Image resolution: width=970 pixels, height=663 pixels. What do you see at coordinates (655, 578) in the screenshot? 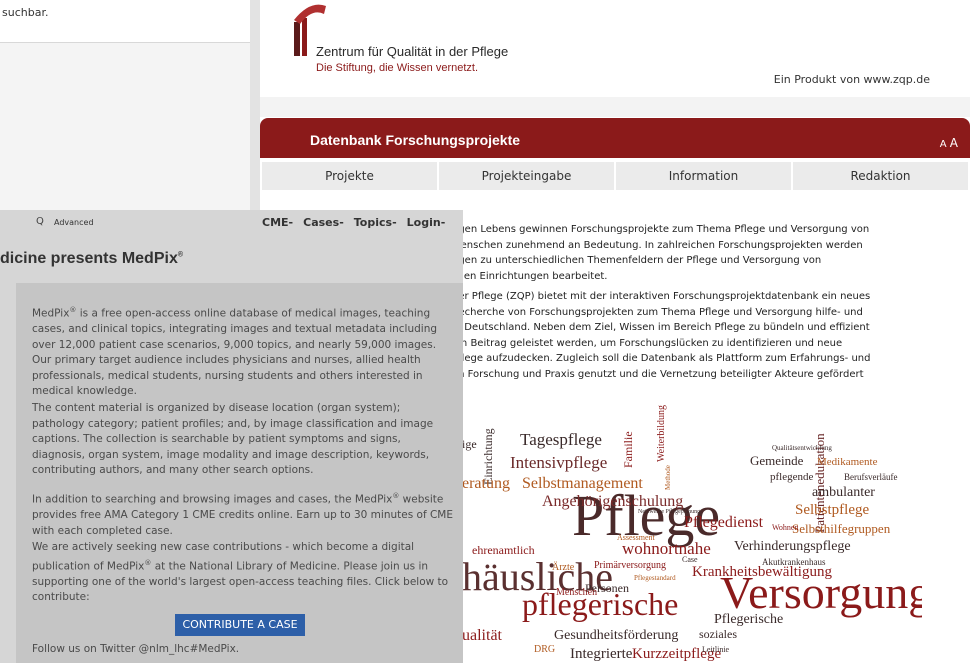
I see `cloud-word: Pflegestandard` at bounding box center [655, 578].